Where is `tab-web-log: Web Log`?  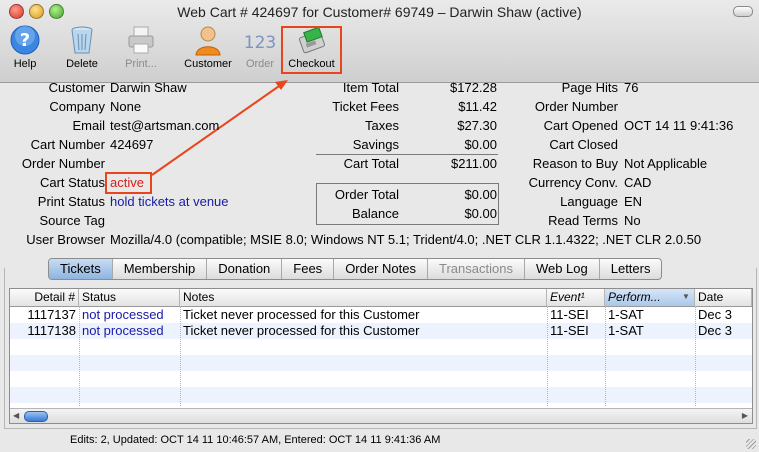
tab-web-log: Web Log is located at coordinates (562, 269).